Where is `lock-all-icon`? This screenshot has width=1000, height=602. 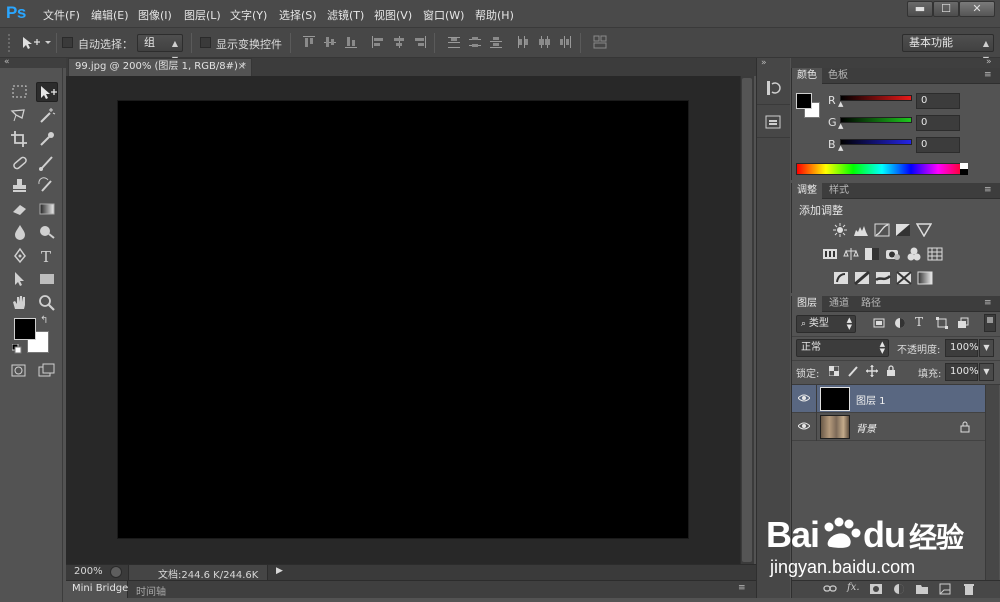 lock-all-icon is located at coordinates (891, 371).